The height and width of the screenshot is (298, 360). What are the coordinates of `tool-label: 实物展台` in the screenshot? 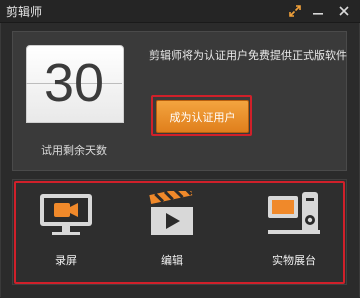 It's located at (294, 260).